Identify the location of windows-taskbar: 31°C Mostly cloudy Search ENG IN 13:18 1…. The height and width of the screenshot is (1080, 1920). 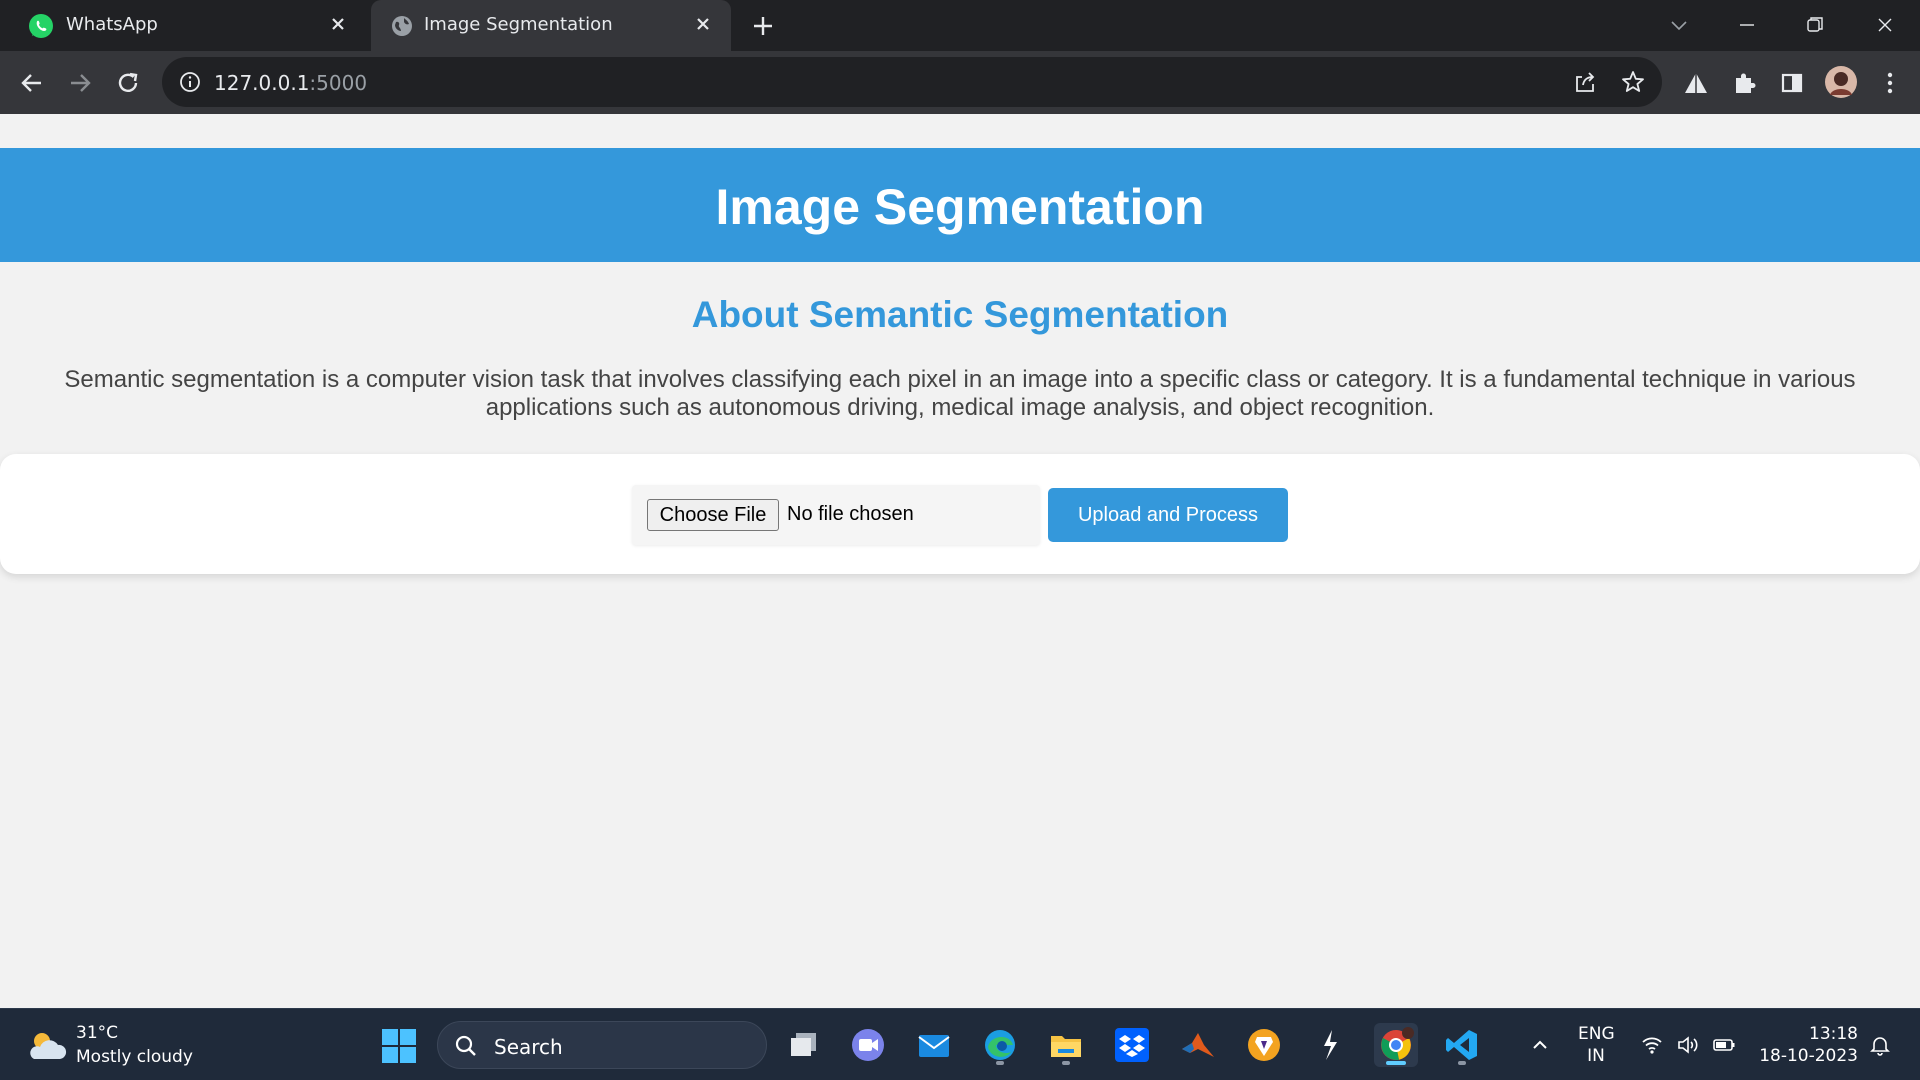
(960, 1044).